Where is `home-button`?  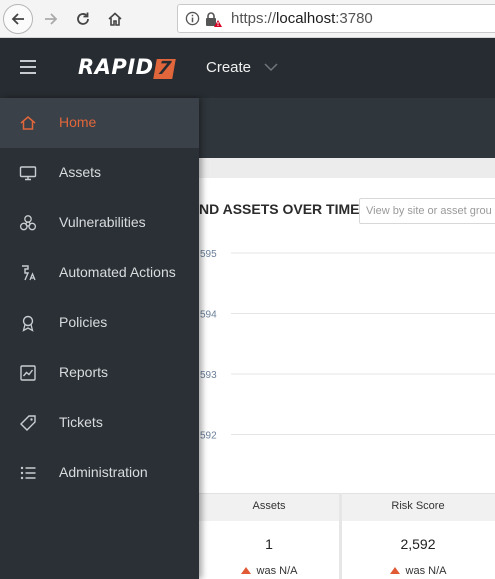
home-button is located at coordinates (115, 19).